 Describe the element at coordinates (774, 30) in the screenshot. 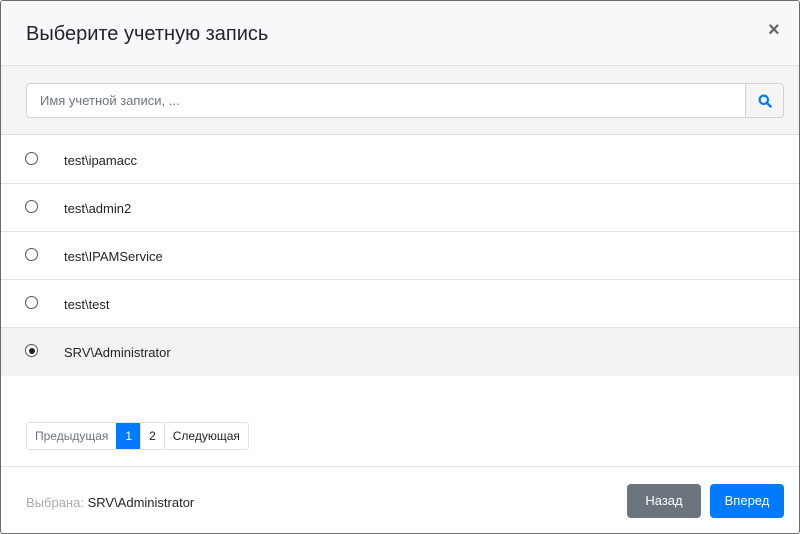

I see `close-icon: ×` at that location.